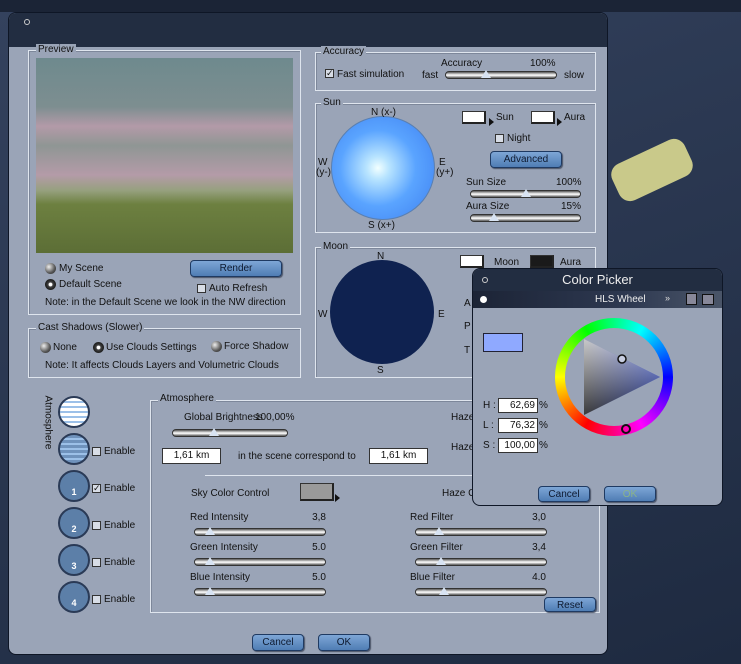 The image size is (741, 664). Describe the element at coordinates (499, 138) in the screenshot. I see `night-checkbox` at that location.